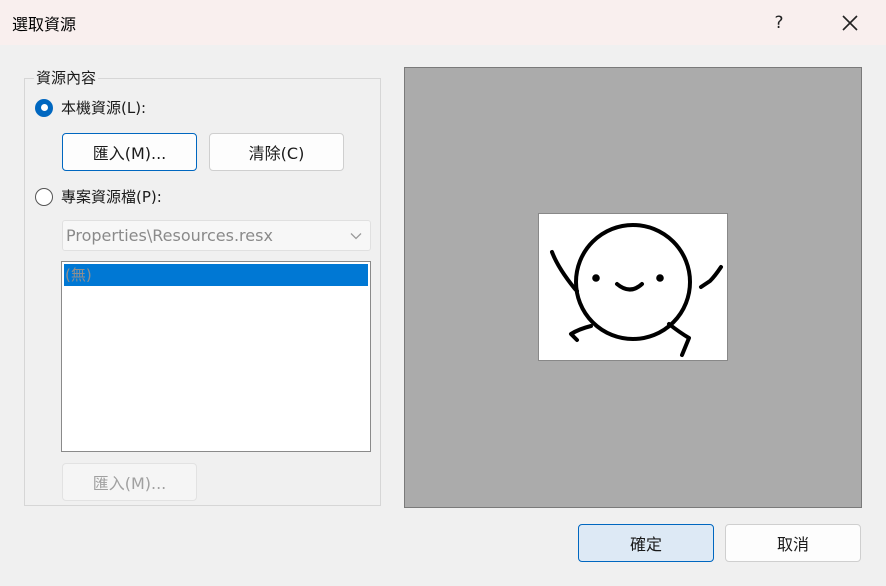  I want to click on local-resource-radio: 本機資源(L):, so click(90, 107).